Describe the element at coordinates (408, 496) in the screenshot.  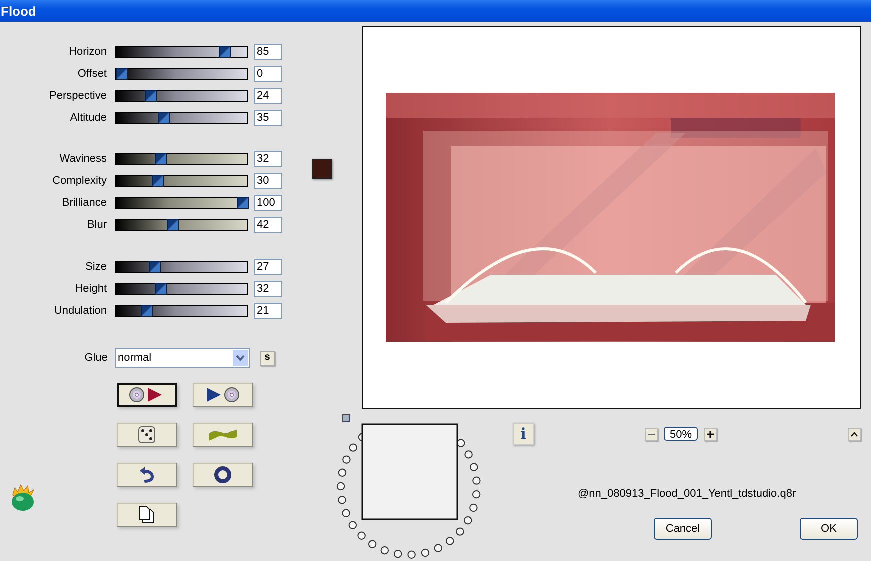
I see `dot-ring-drawing` at that location.